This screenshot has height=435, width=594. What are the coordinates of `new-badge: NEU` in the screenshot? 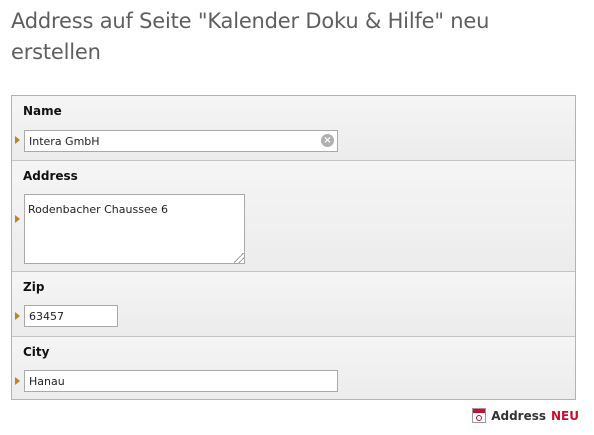 It's located at (565, 415).